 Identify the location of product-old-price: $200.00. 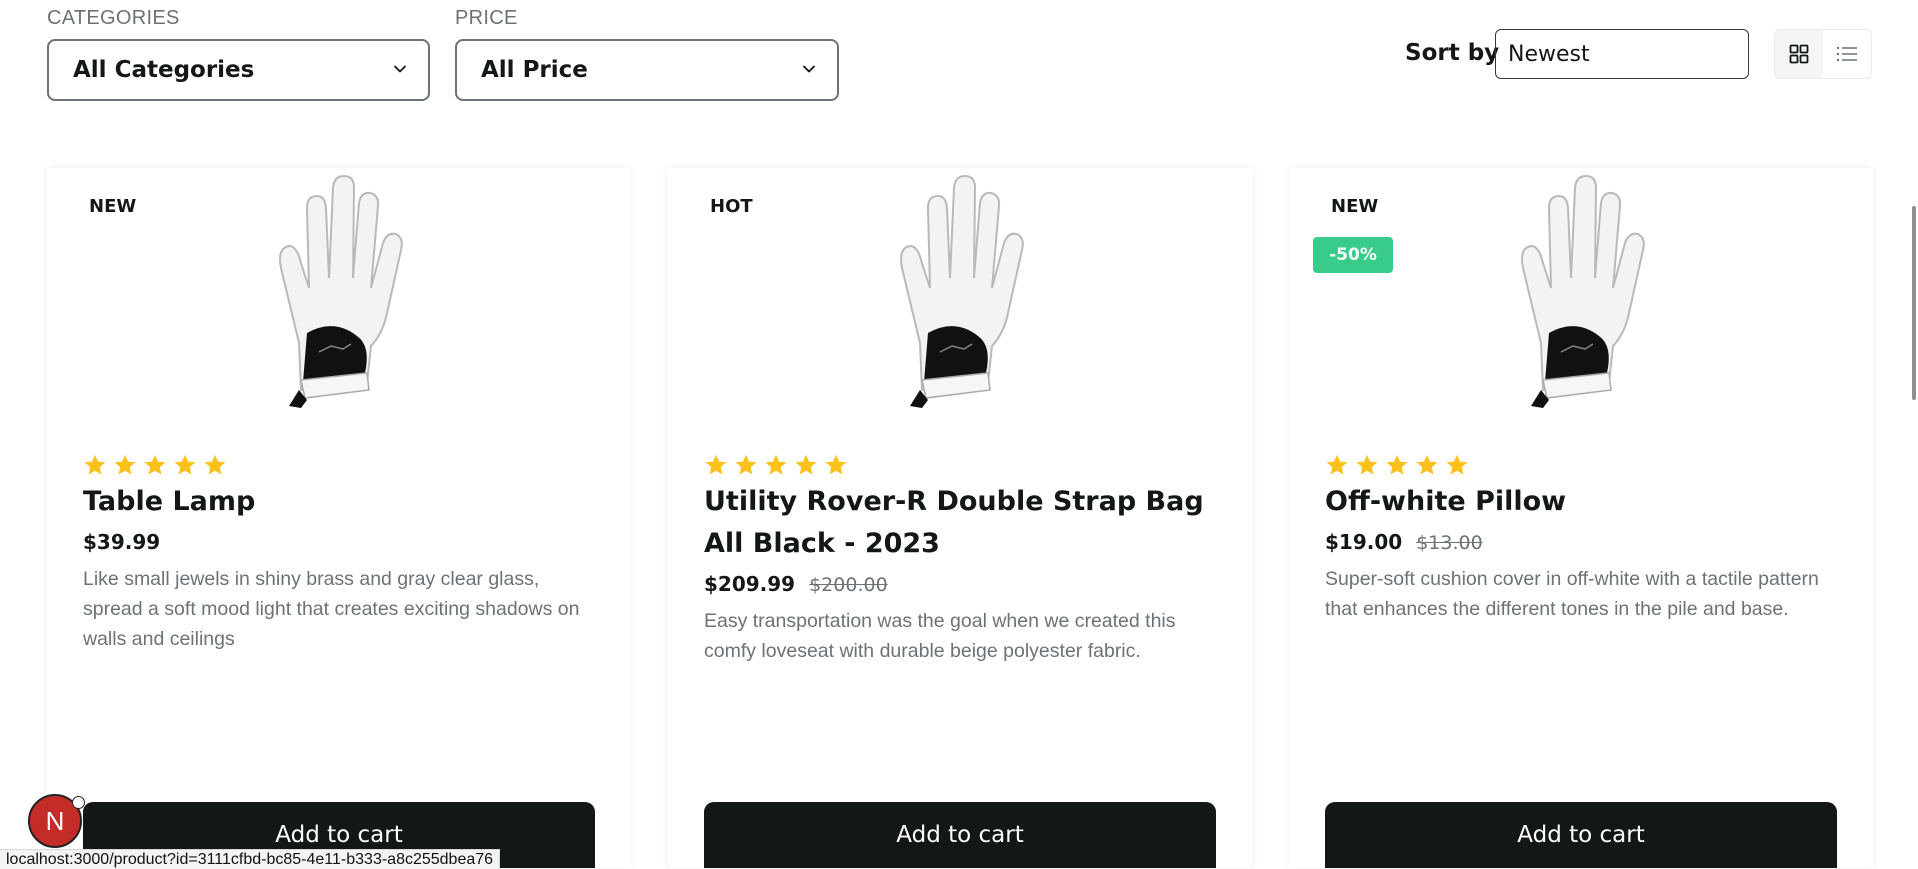
(848, 585).